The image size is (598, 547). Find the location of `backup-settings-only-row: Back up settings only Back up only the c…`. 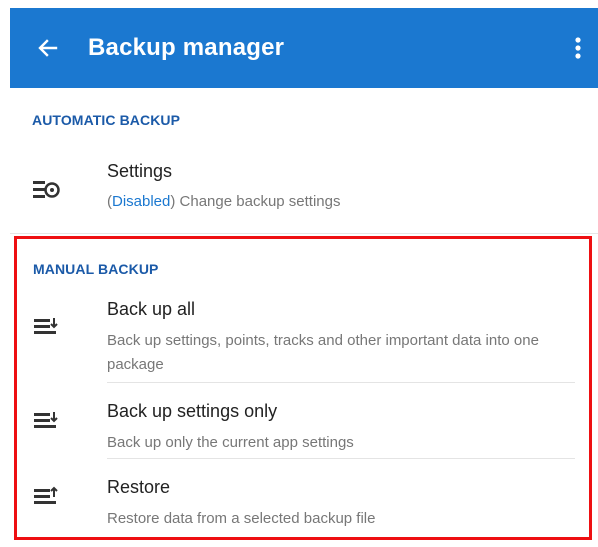

backup-settings-only-row: Back up settings only Back up only the c… is located at coordinates (306, 430).